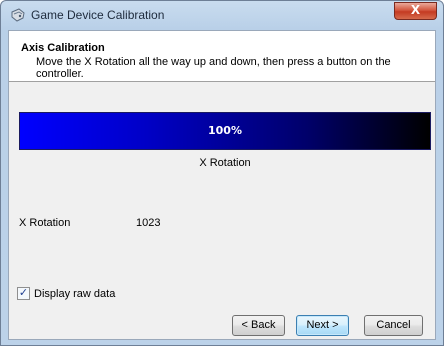 This screenshot has height=346, width=444. Describe the element at coordinates (222, 15) in the screenshot. I see `title-bar: Game Device Calibration X` at that location.